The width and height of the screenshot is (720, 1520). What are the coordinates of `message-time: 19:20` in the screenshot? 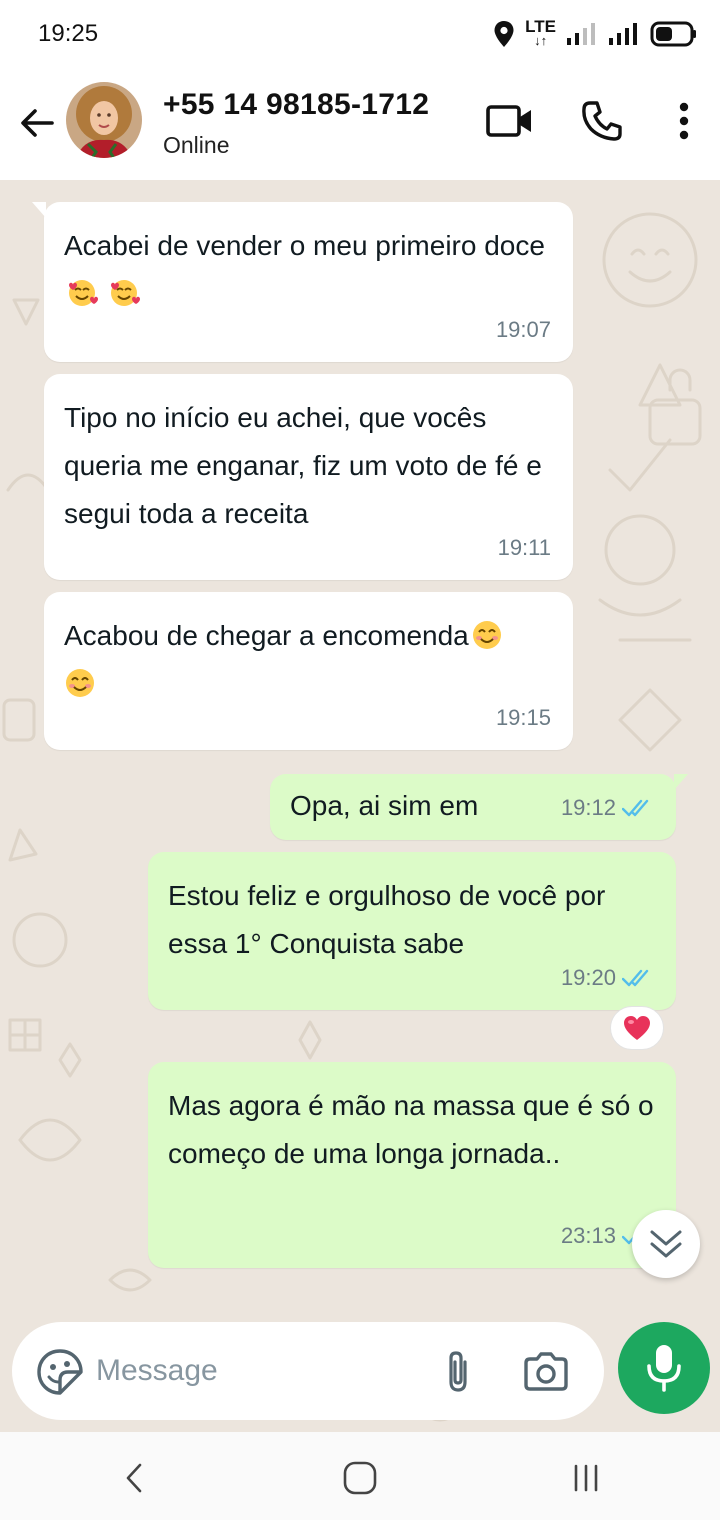 It's located at (588, 977).